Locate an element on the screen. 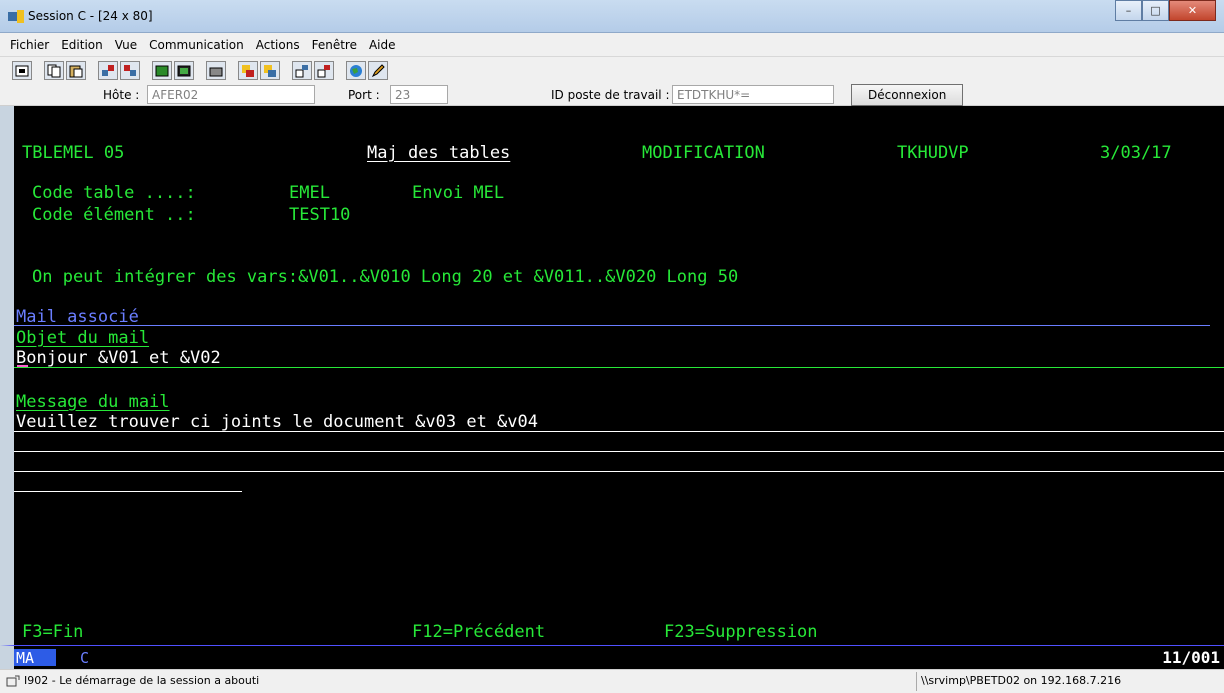 Image resolution: width=1224 pixels, height=693 pixels. code-element-label: Code élément ..: is located at coordinates (114, 215).